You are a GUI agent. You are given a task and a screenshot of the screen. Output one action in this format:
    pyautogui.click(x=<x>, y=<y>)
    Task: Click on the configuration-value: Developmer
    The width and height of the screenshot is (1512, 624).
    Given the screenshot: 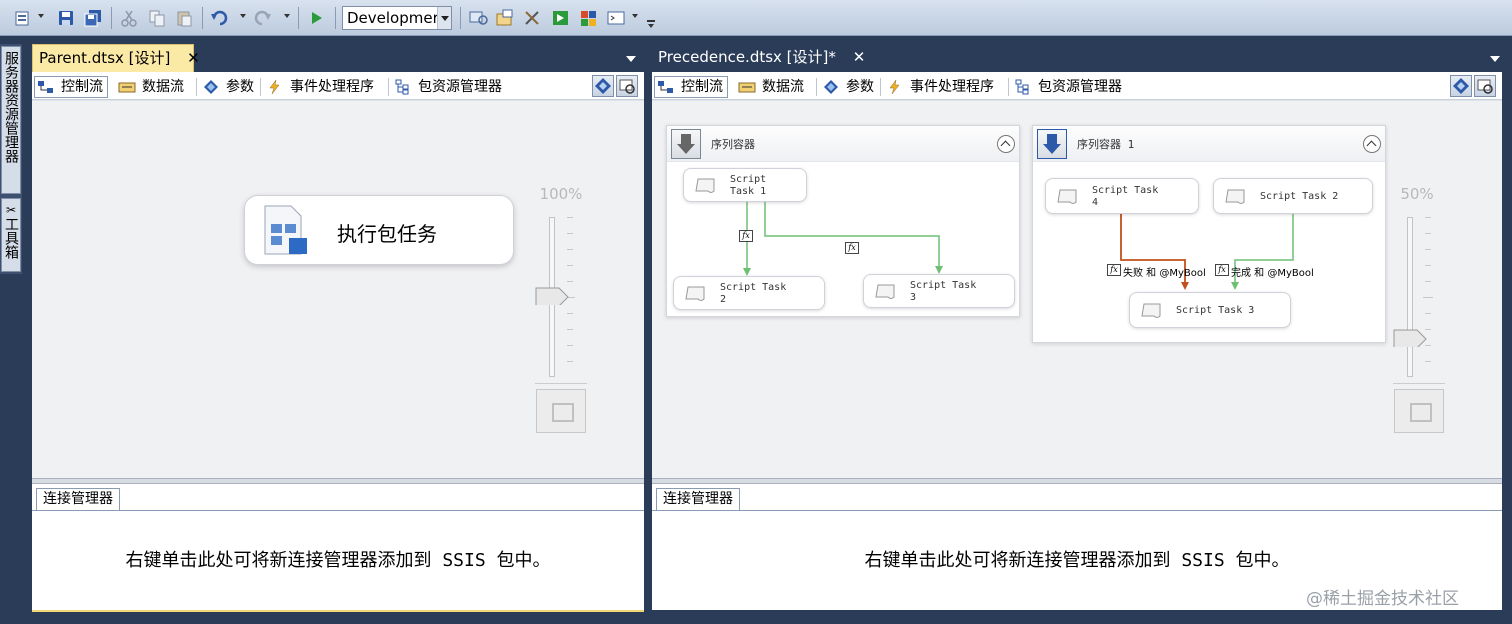 What is the action you would take?
    pyautogui.click(x=393, y=18)
    